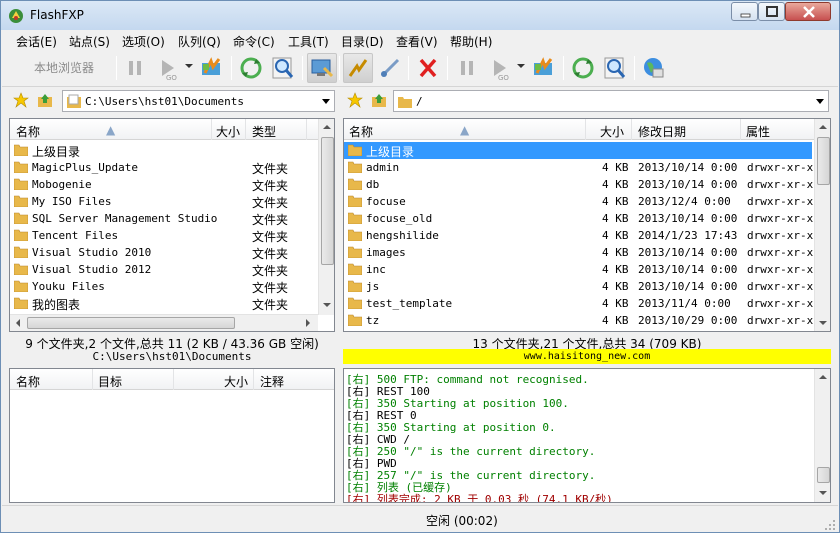 This screenshot has width=840, height=533. I want to click on list-item: inc 4 KB 2013/10/14 0:00 drwxr-xr-x, so click(579, 269).